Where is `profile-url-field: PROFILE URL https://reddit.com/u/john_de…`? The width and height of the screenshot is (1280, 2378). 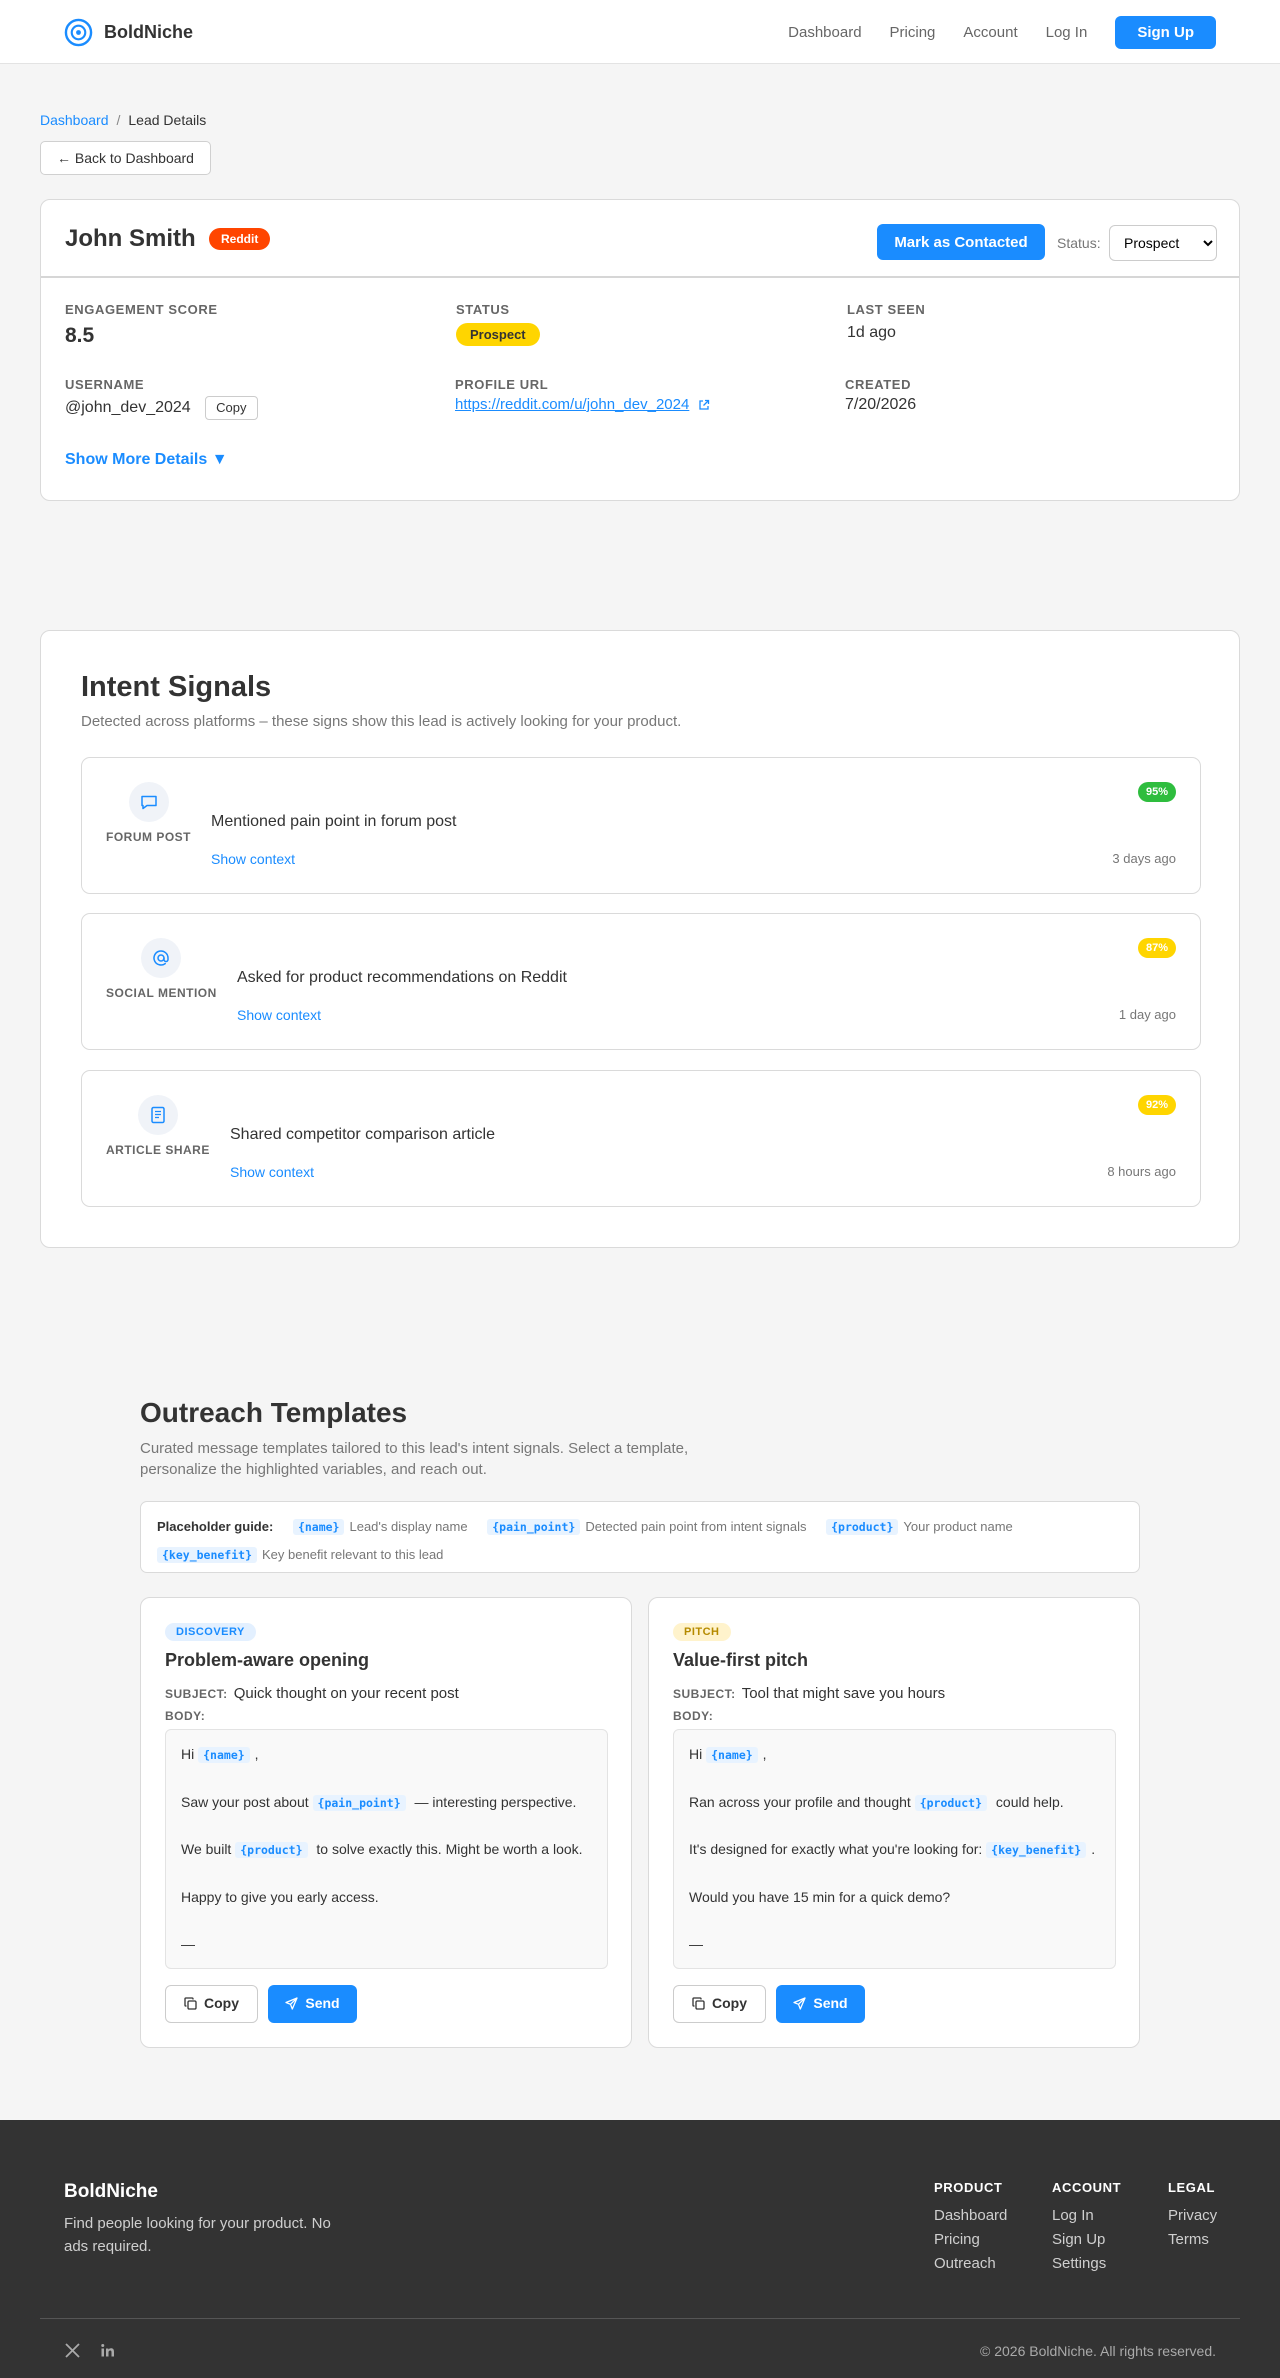
profile-url-field: PROFILE URL https://reddit.com/u/john_de… is located at coordinates (582, 395).